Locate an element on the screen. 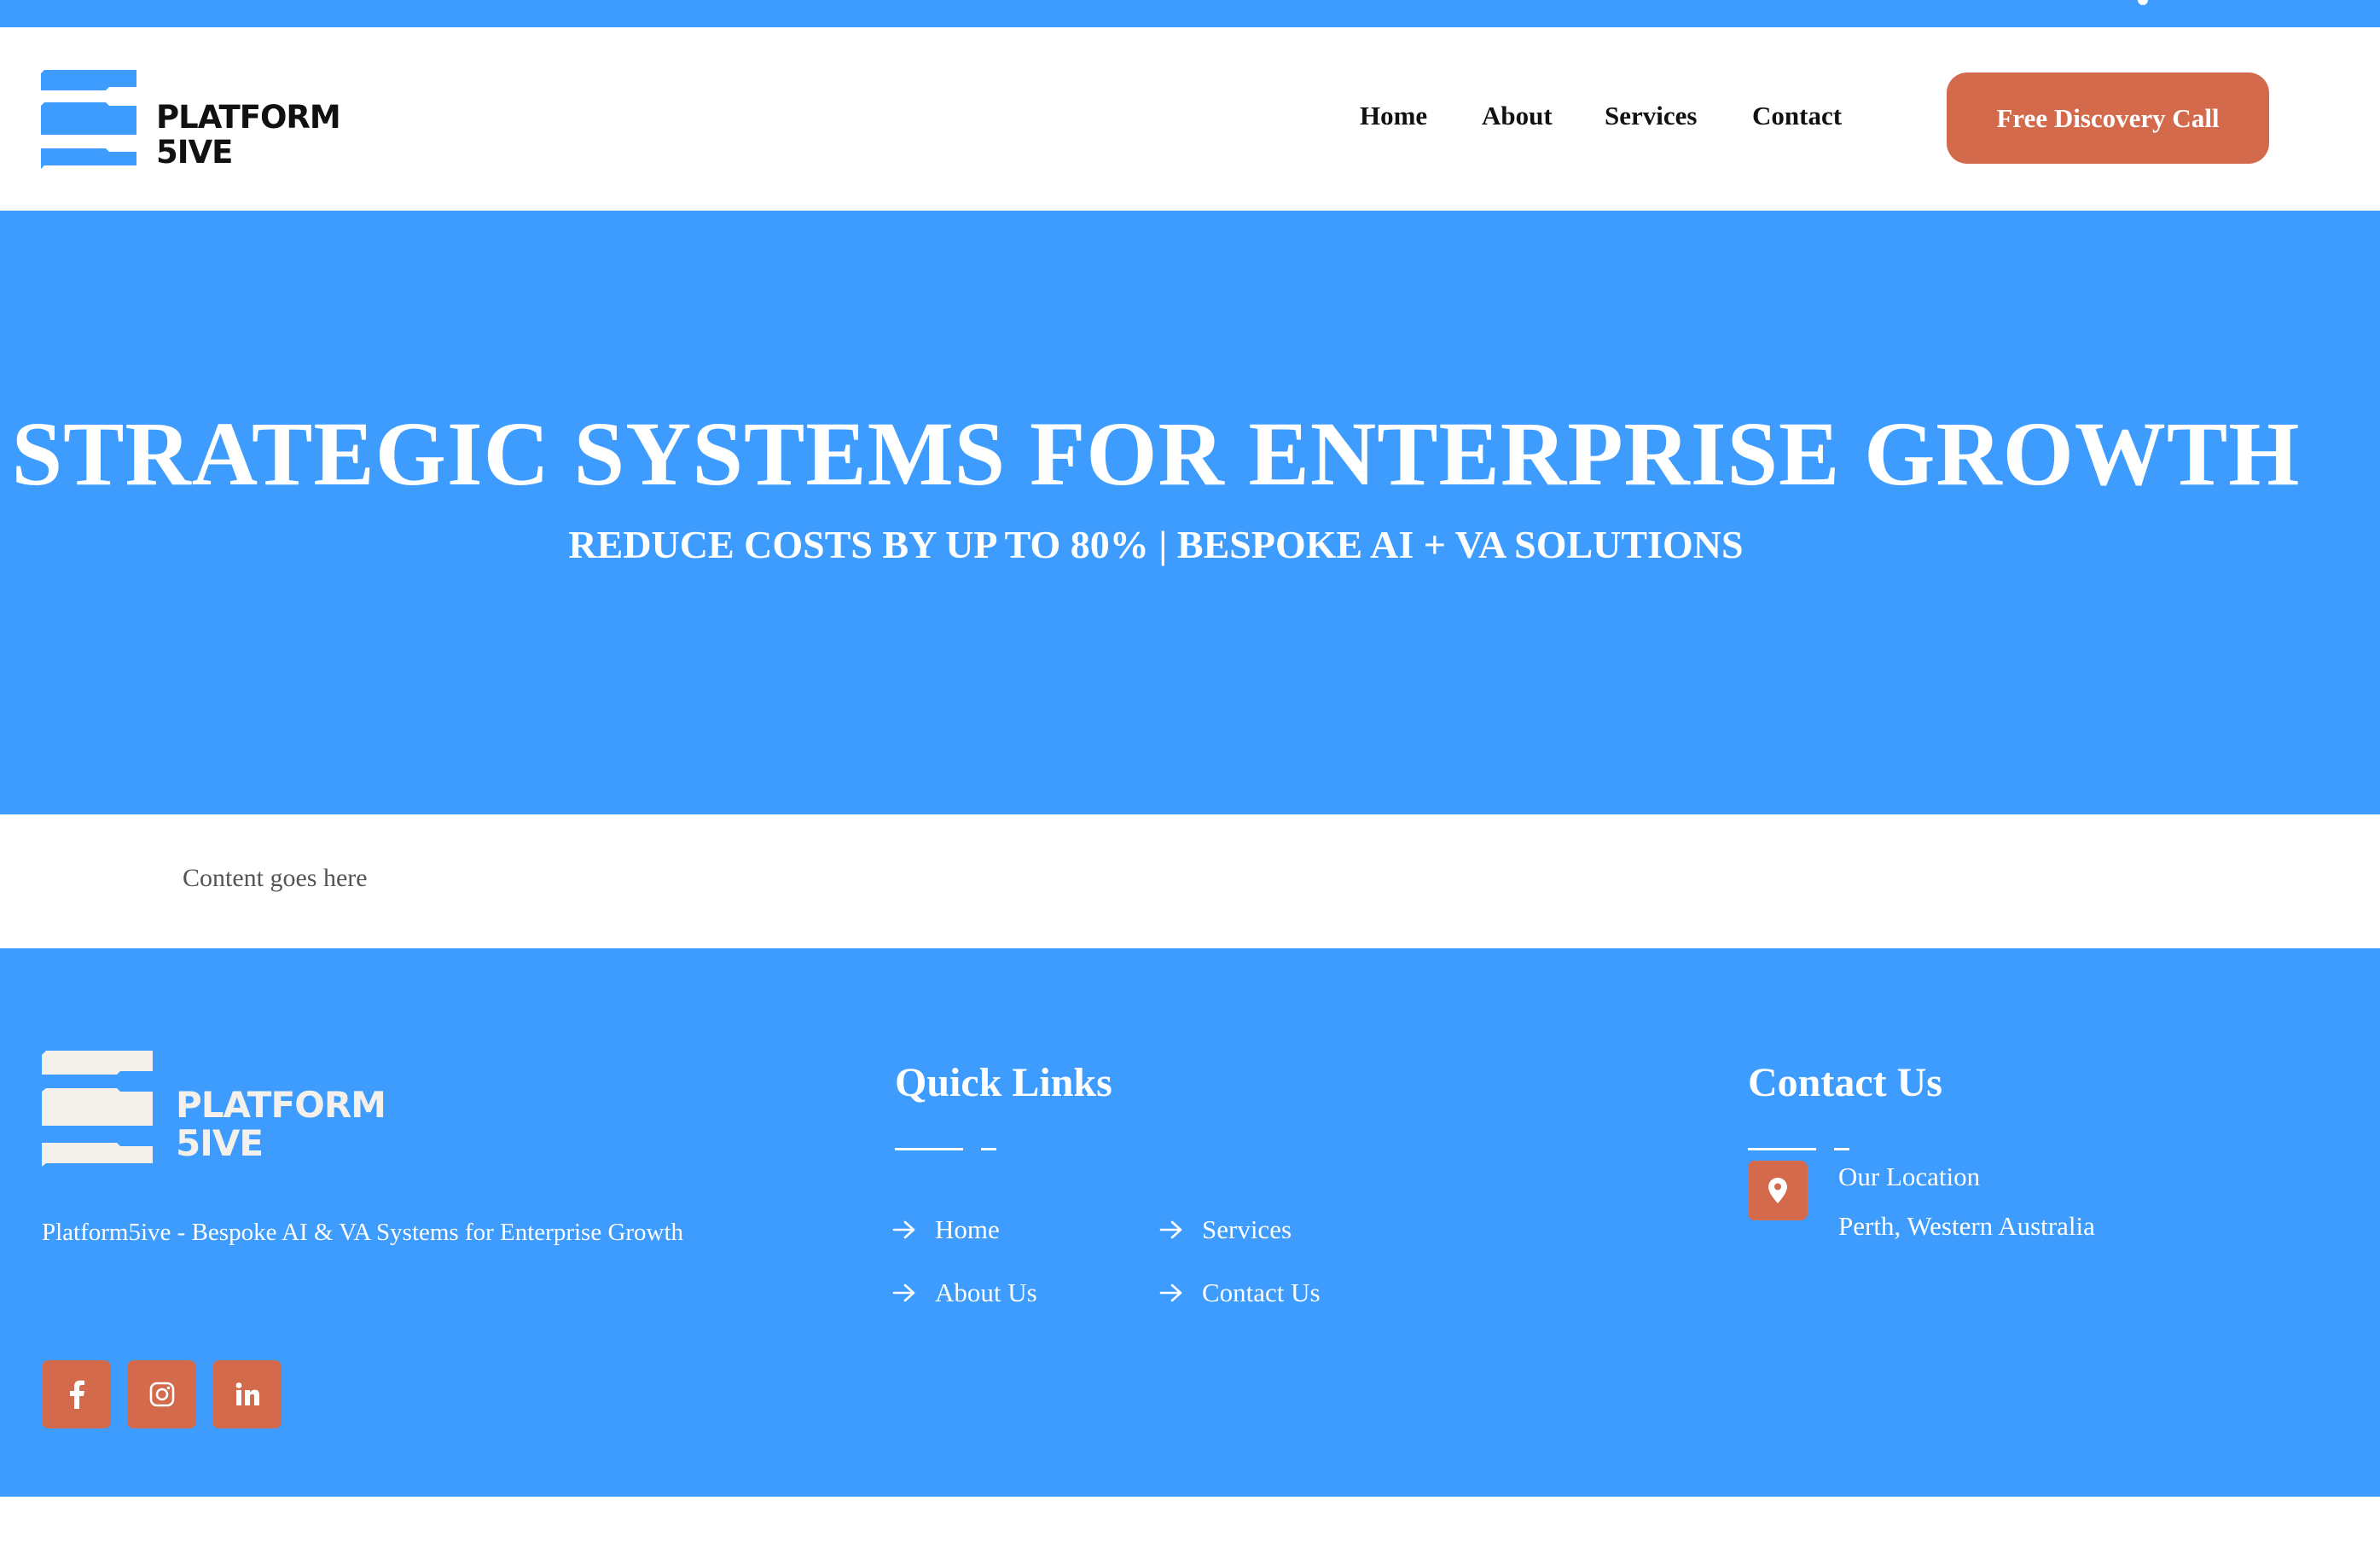 The width and height of the screenshot is (2380, 1547). header-logo: PLATFORM 5IVE is located at coordinates (191, 121).